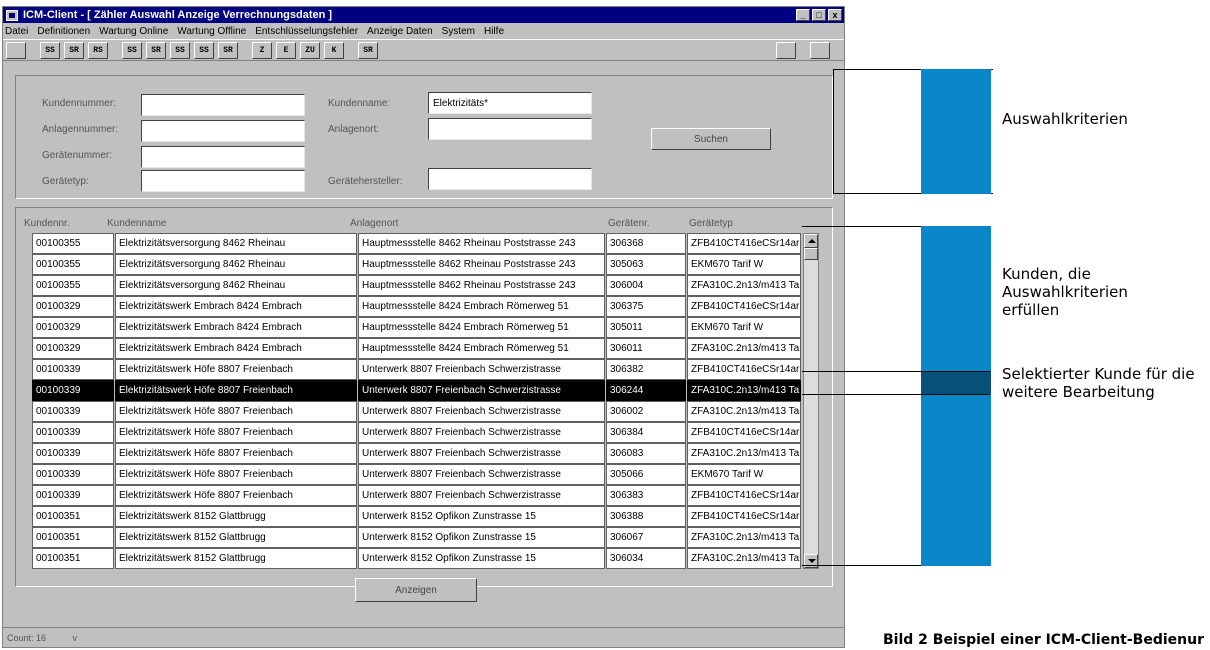 This screenshot has width=1210, height=650. What do you see at coordinates (1046, 274) in the screenshot?
I see `customers-annotation-line1: Kunden, die` at bounding box center [1046, 274].